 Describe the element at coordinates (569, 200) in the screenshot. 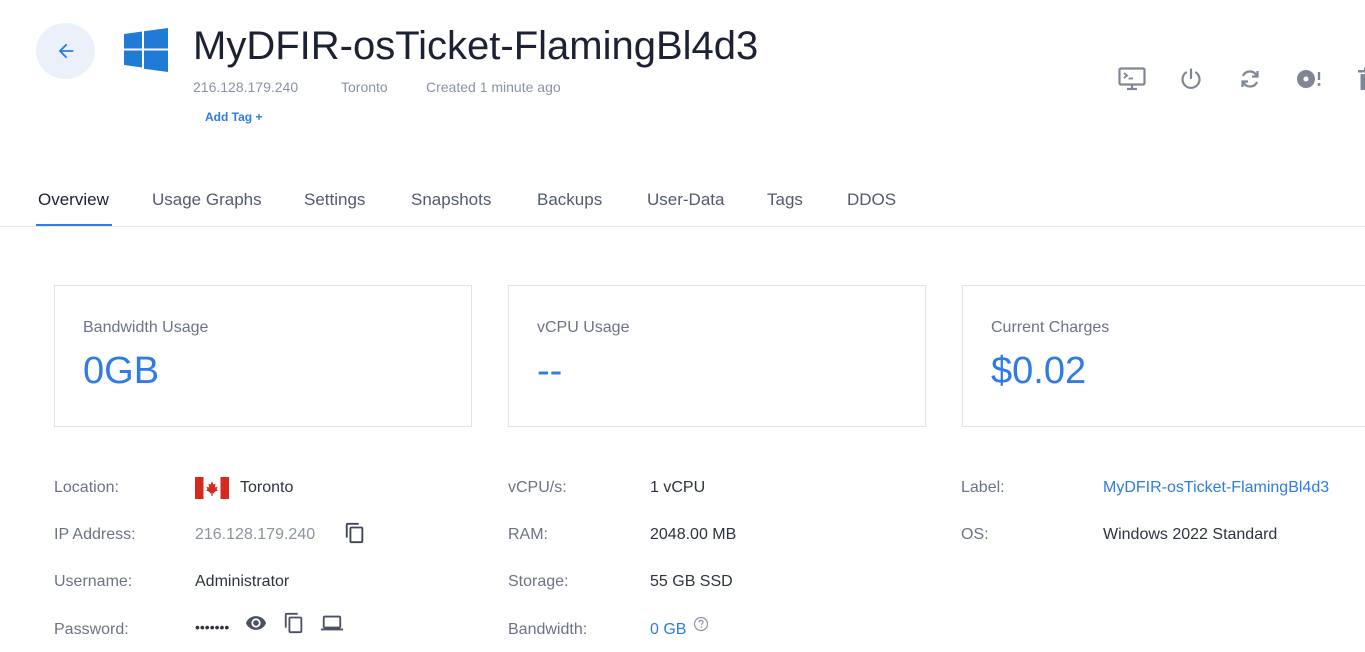

I see `tab-backups: Backups` at that location.